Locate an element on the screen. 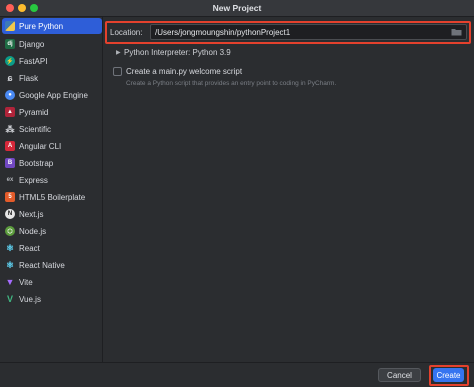 The height and width of the screenshot is (387, 474). sidebar-item-label: Bootstrap is located at coordinates (36, 163).